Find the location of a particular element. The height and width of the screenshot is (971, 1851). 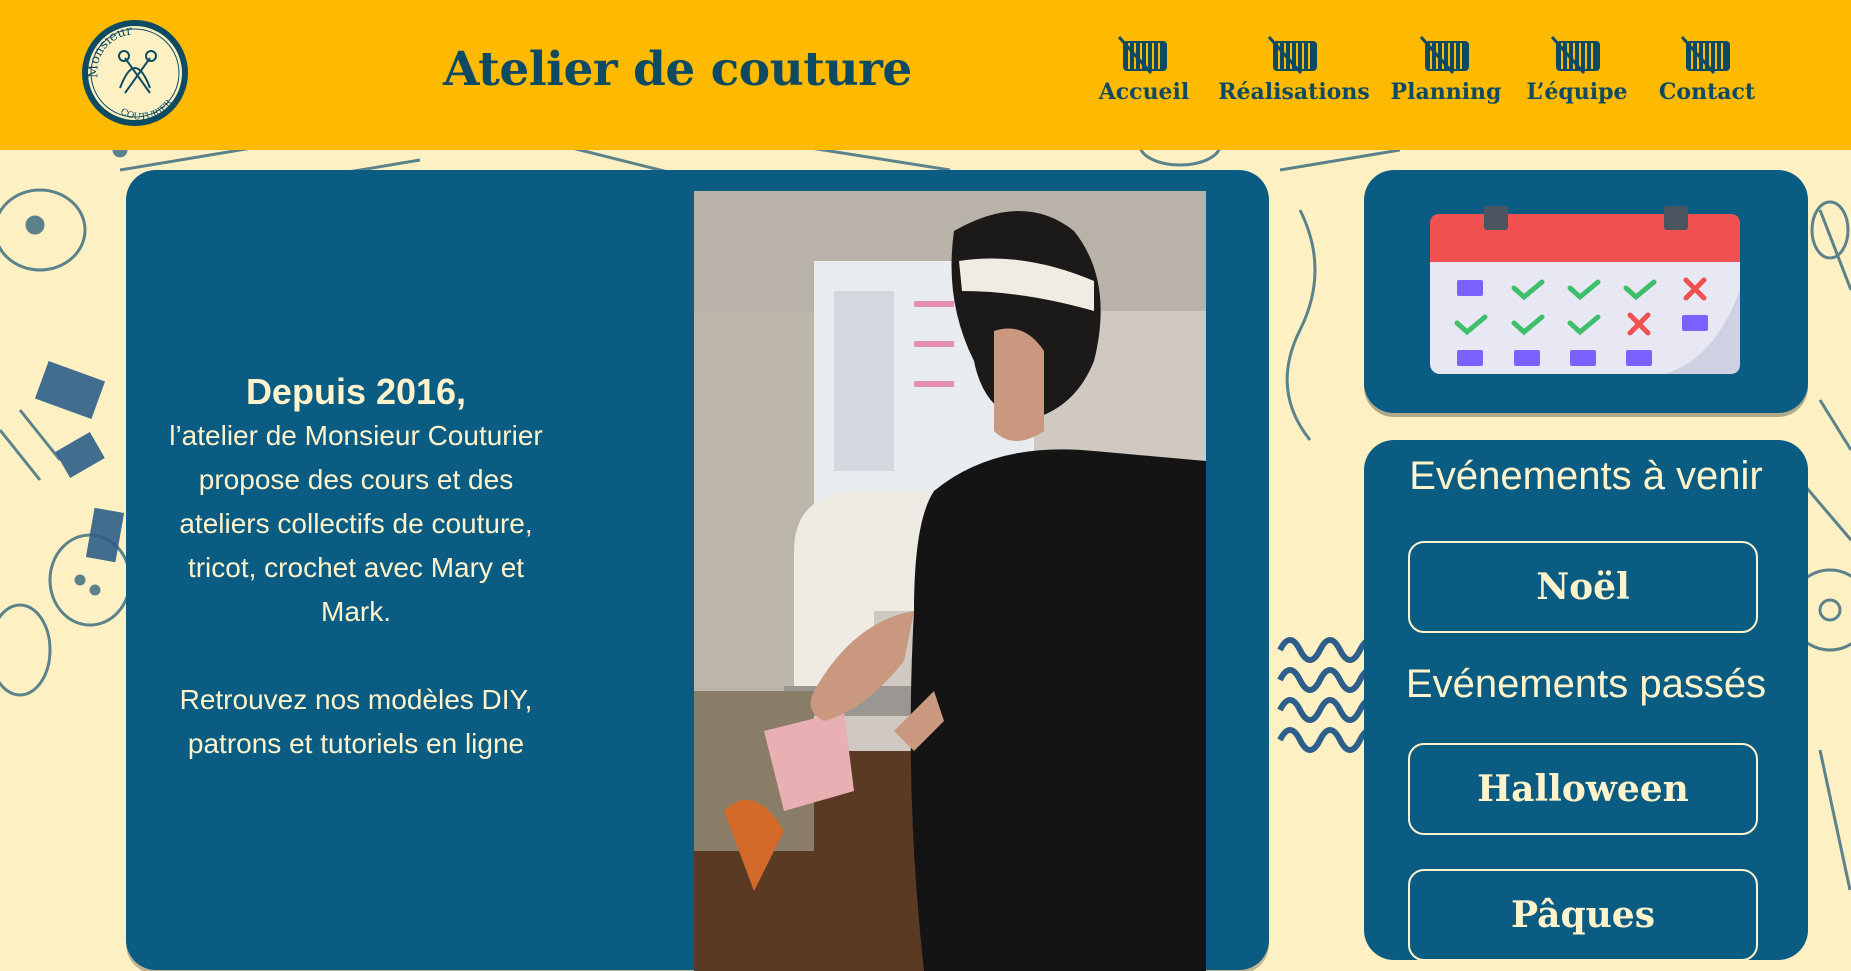

nav-item-contact: Contact is located at coordinates (1707, 70).